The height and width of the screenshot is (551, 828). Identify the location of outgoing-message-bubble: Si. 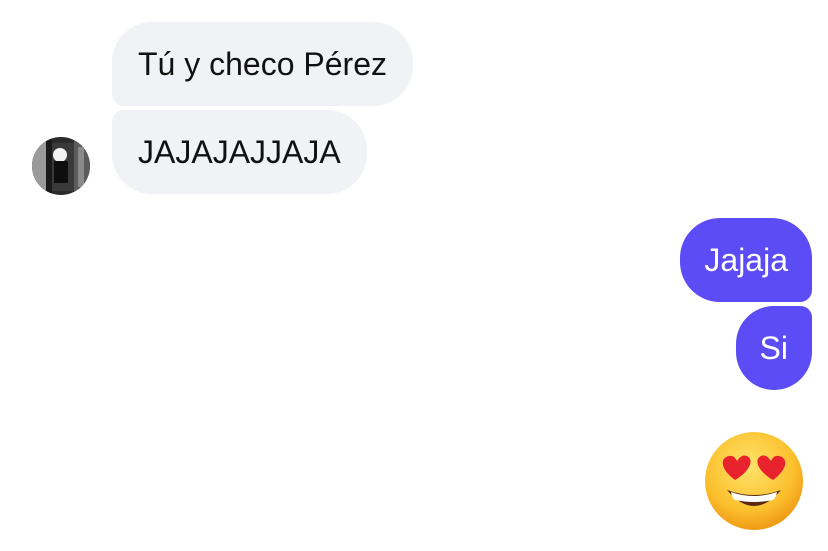
(773, 348).